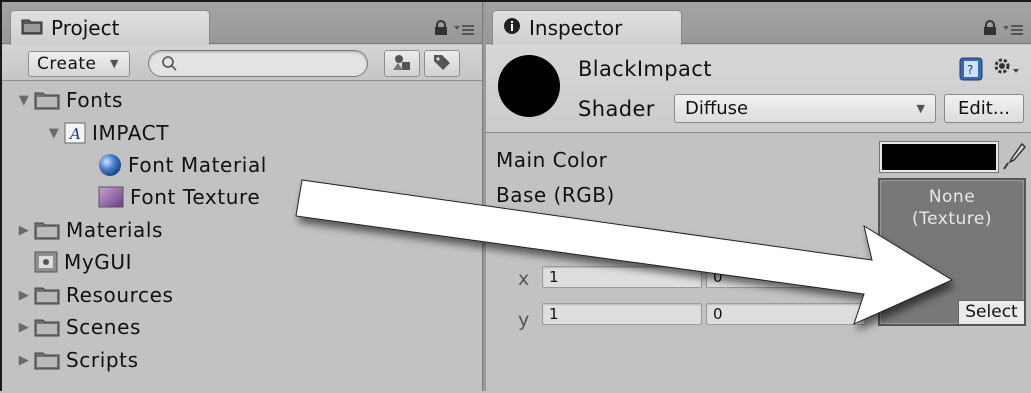 The image size is (1031, 393). What do you see at coordinates (786, 277) in the screenshot?
I see `offset-x-field: 0` at bounding box center [786, 277].